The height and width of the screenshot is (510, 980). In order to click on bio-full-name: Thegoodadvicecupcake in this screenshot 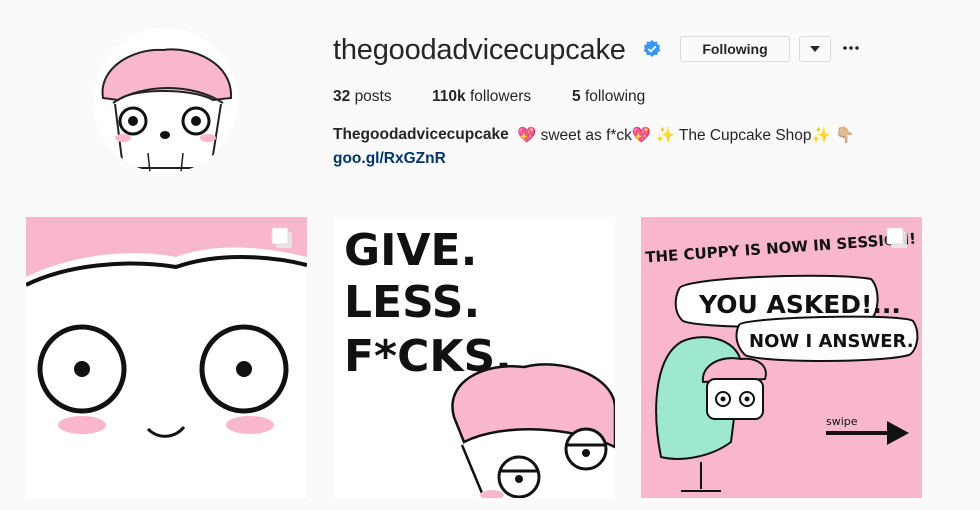, I will do `click(421, 134)`.